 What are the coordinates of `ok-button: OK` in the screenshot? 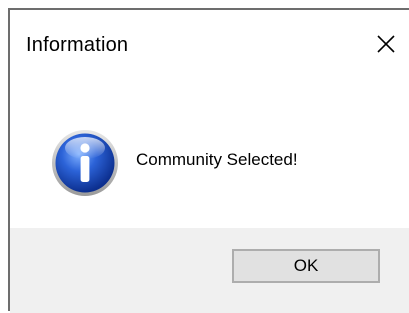 It's located at (306, 266).